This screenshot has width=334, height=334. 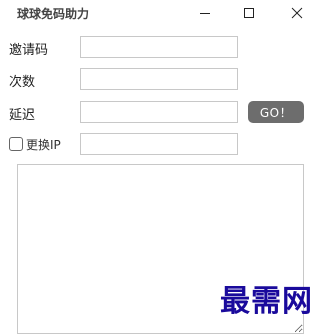 I want to click on ip-field, so click(x=159, y=144).